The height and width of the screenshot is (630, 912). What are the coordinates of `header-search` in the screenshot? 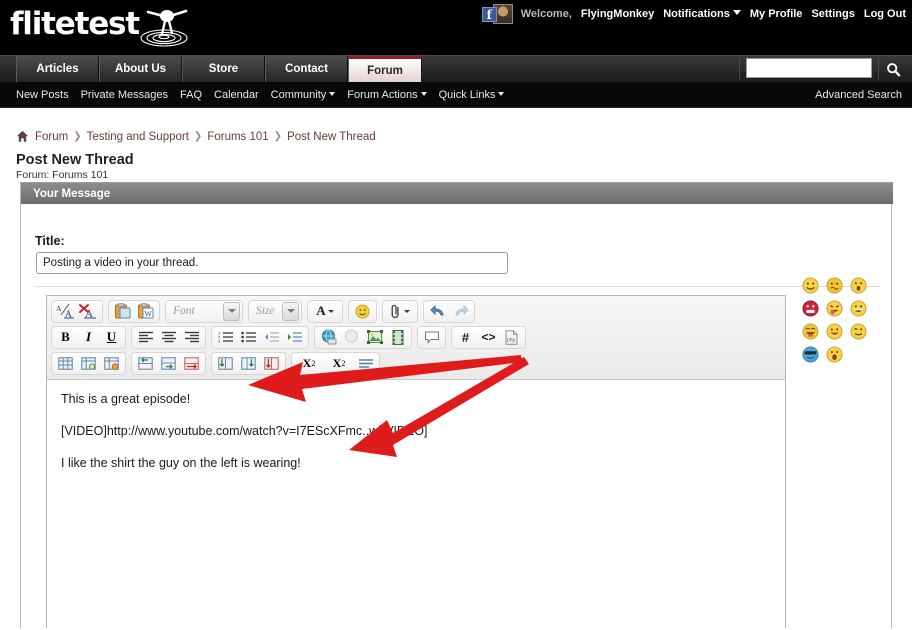 It's located at (823, 69).